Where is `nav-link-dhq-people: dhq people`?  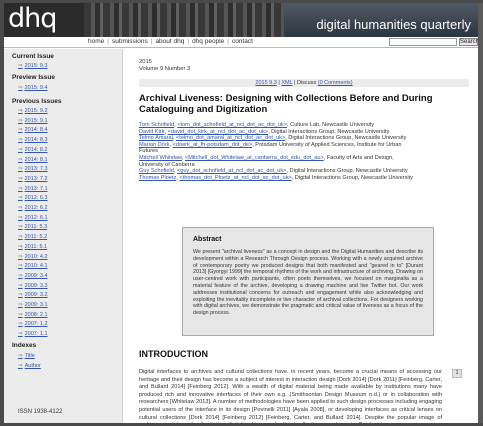
nav-link-dhq-people: dhq people is located at coordinates (208, 41).